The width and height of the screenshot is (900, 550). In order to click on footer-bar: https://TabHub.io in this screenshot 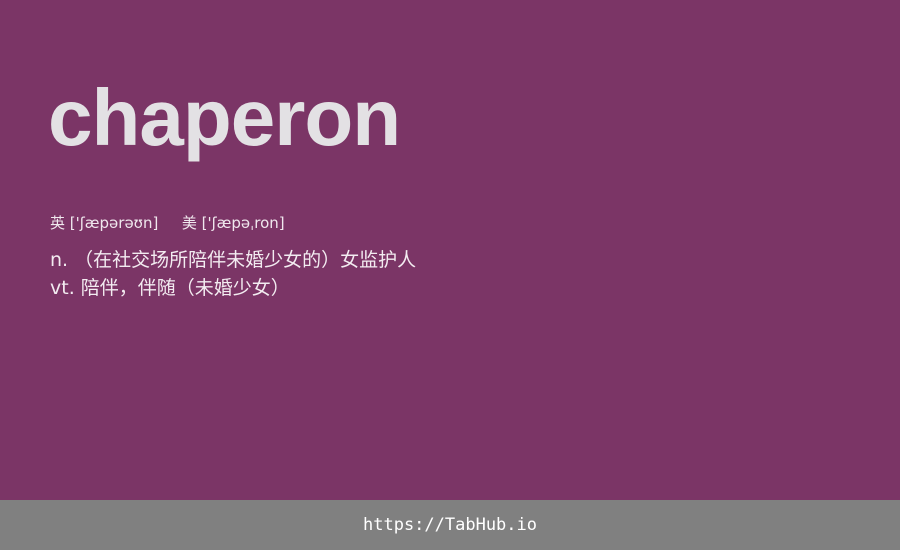, I will do `click(450, 525)`.